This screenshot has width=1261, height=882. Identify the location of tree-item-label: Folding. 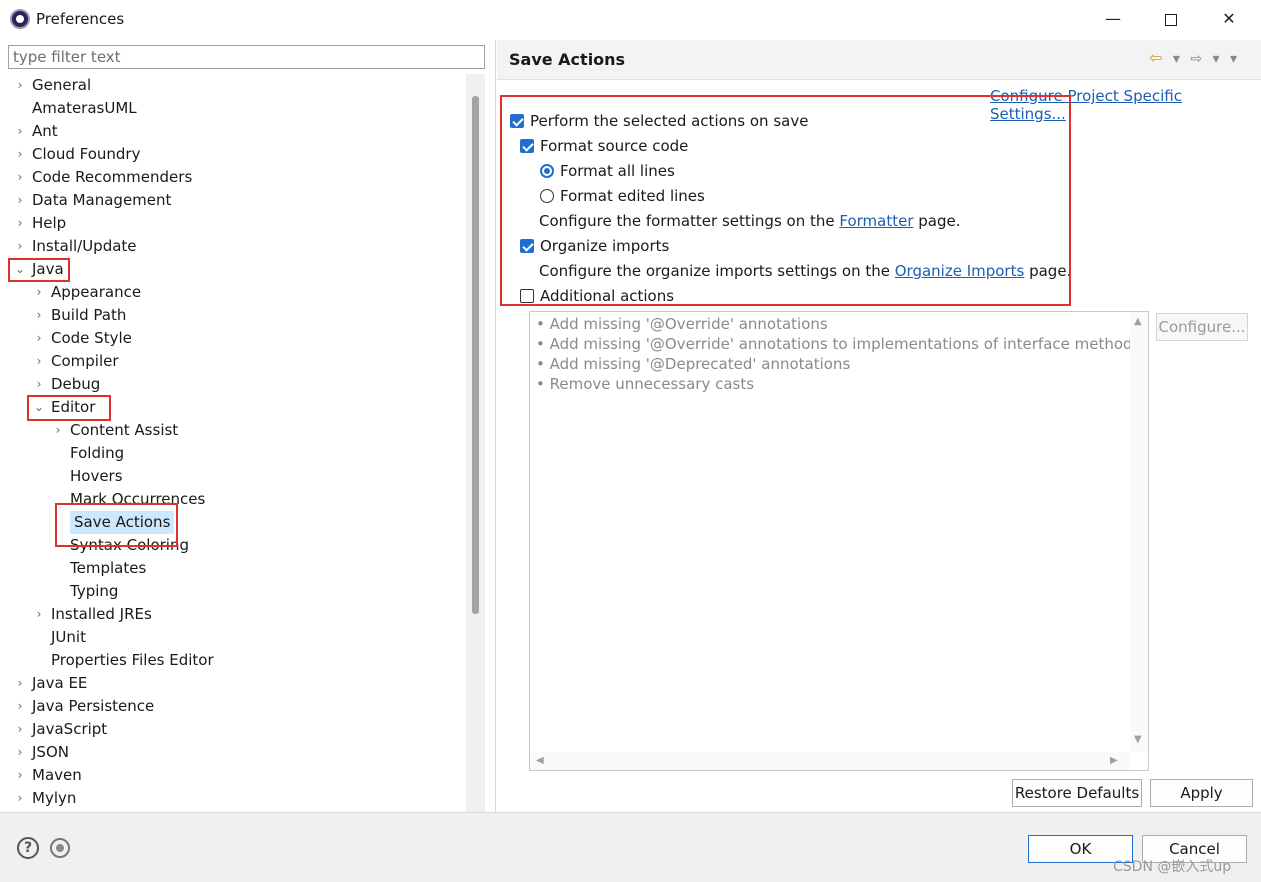
(97, 453).